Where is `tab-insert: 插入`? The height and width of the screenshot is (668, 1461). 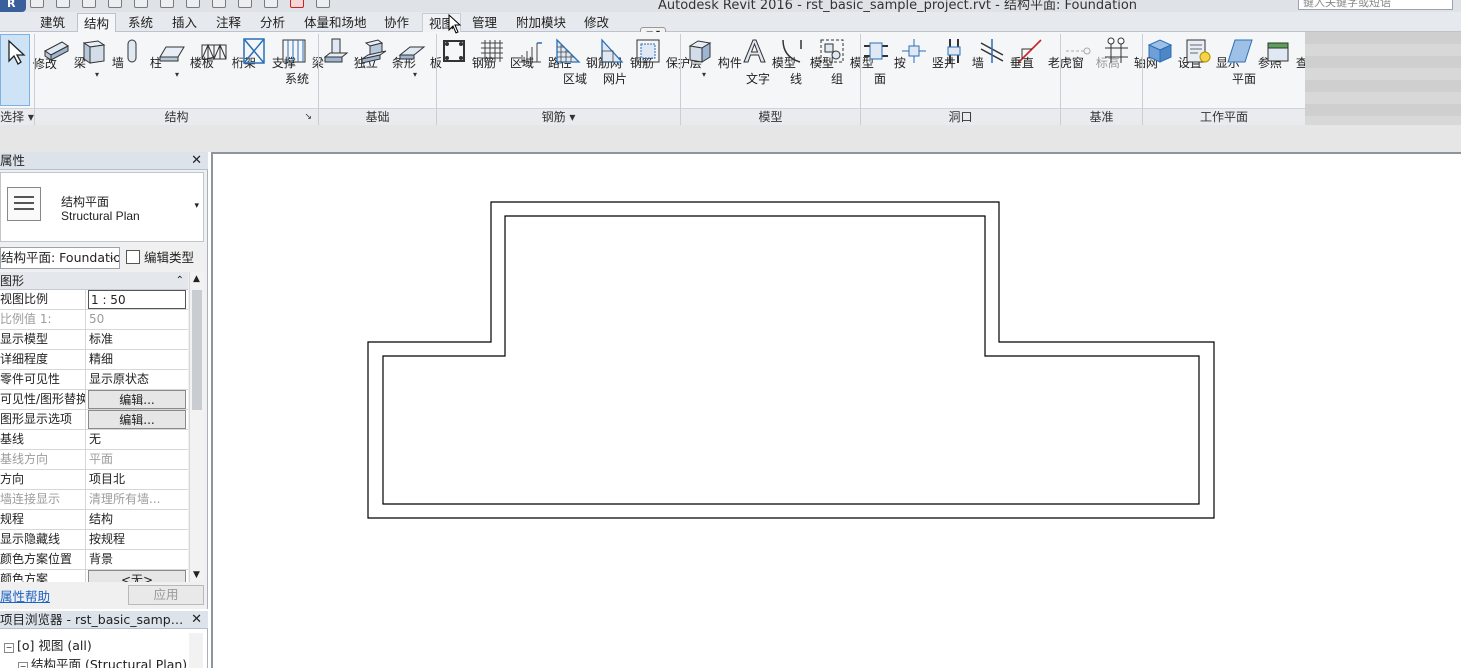 tab-insert: 插入 is located at coordinates (184, 22).